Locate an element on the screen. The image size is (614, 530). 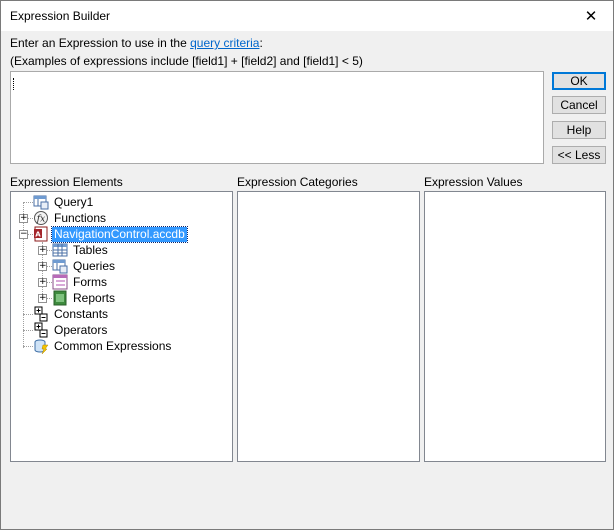
expand-forms-toggle: + is located at coordinates (42, 282).